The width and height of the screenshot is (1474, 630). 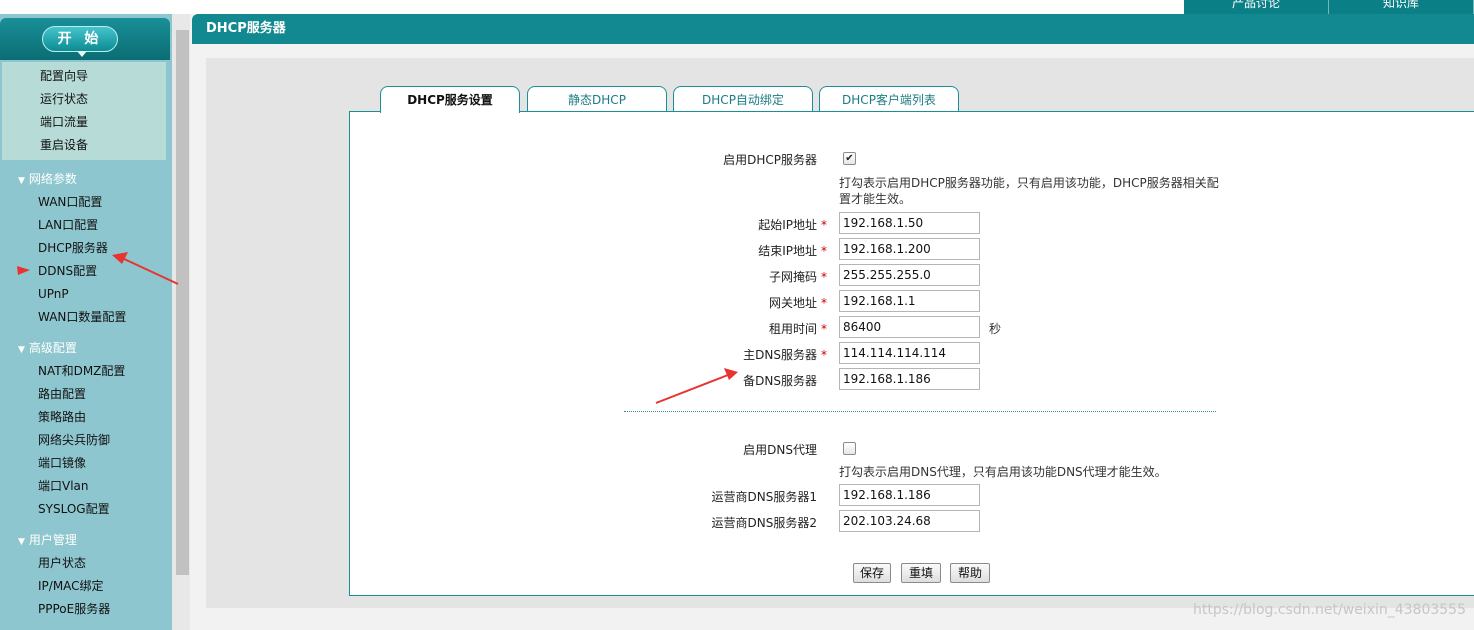 I want to click on gateway-input, so click(x=909, y=301).